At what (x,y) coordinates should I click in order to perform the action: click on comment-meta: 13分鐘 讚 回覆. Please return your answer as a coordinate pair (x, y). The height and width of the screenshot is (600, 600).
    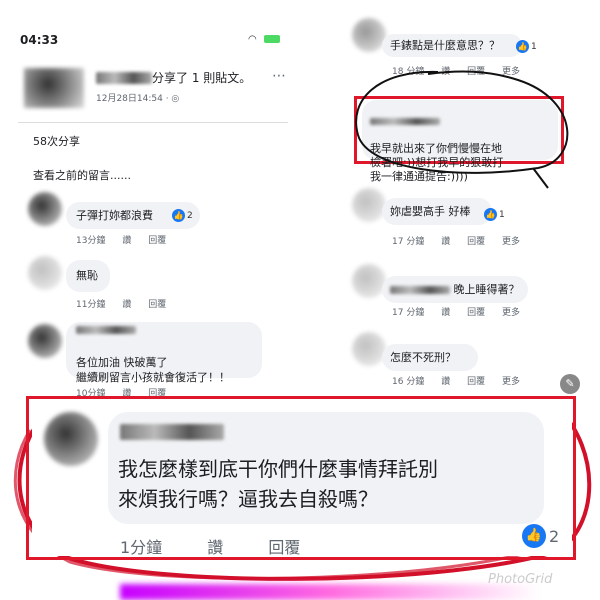
    Looking at the image, I should click on (121, 241).